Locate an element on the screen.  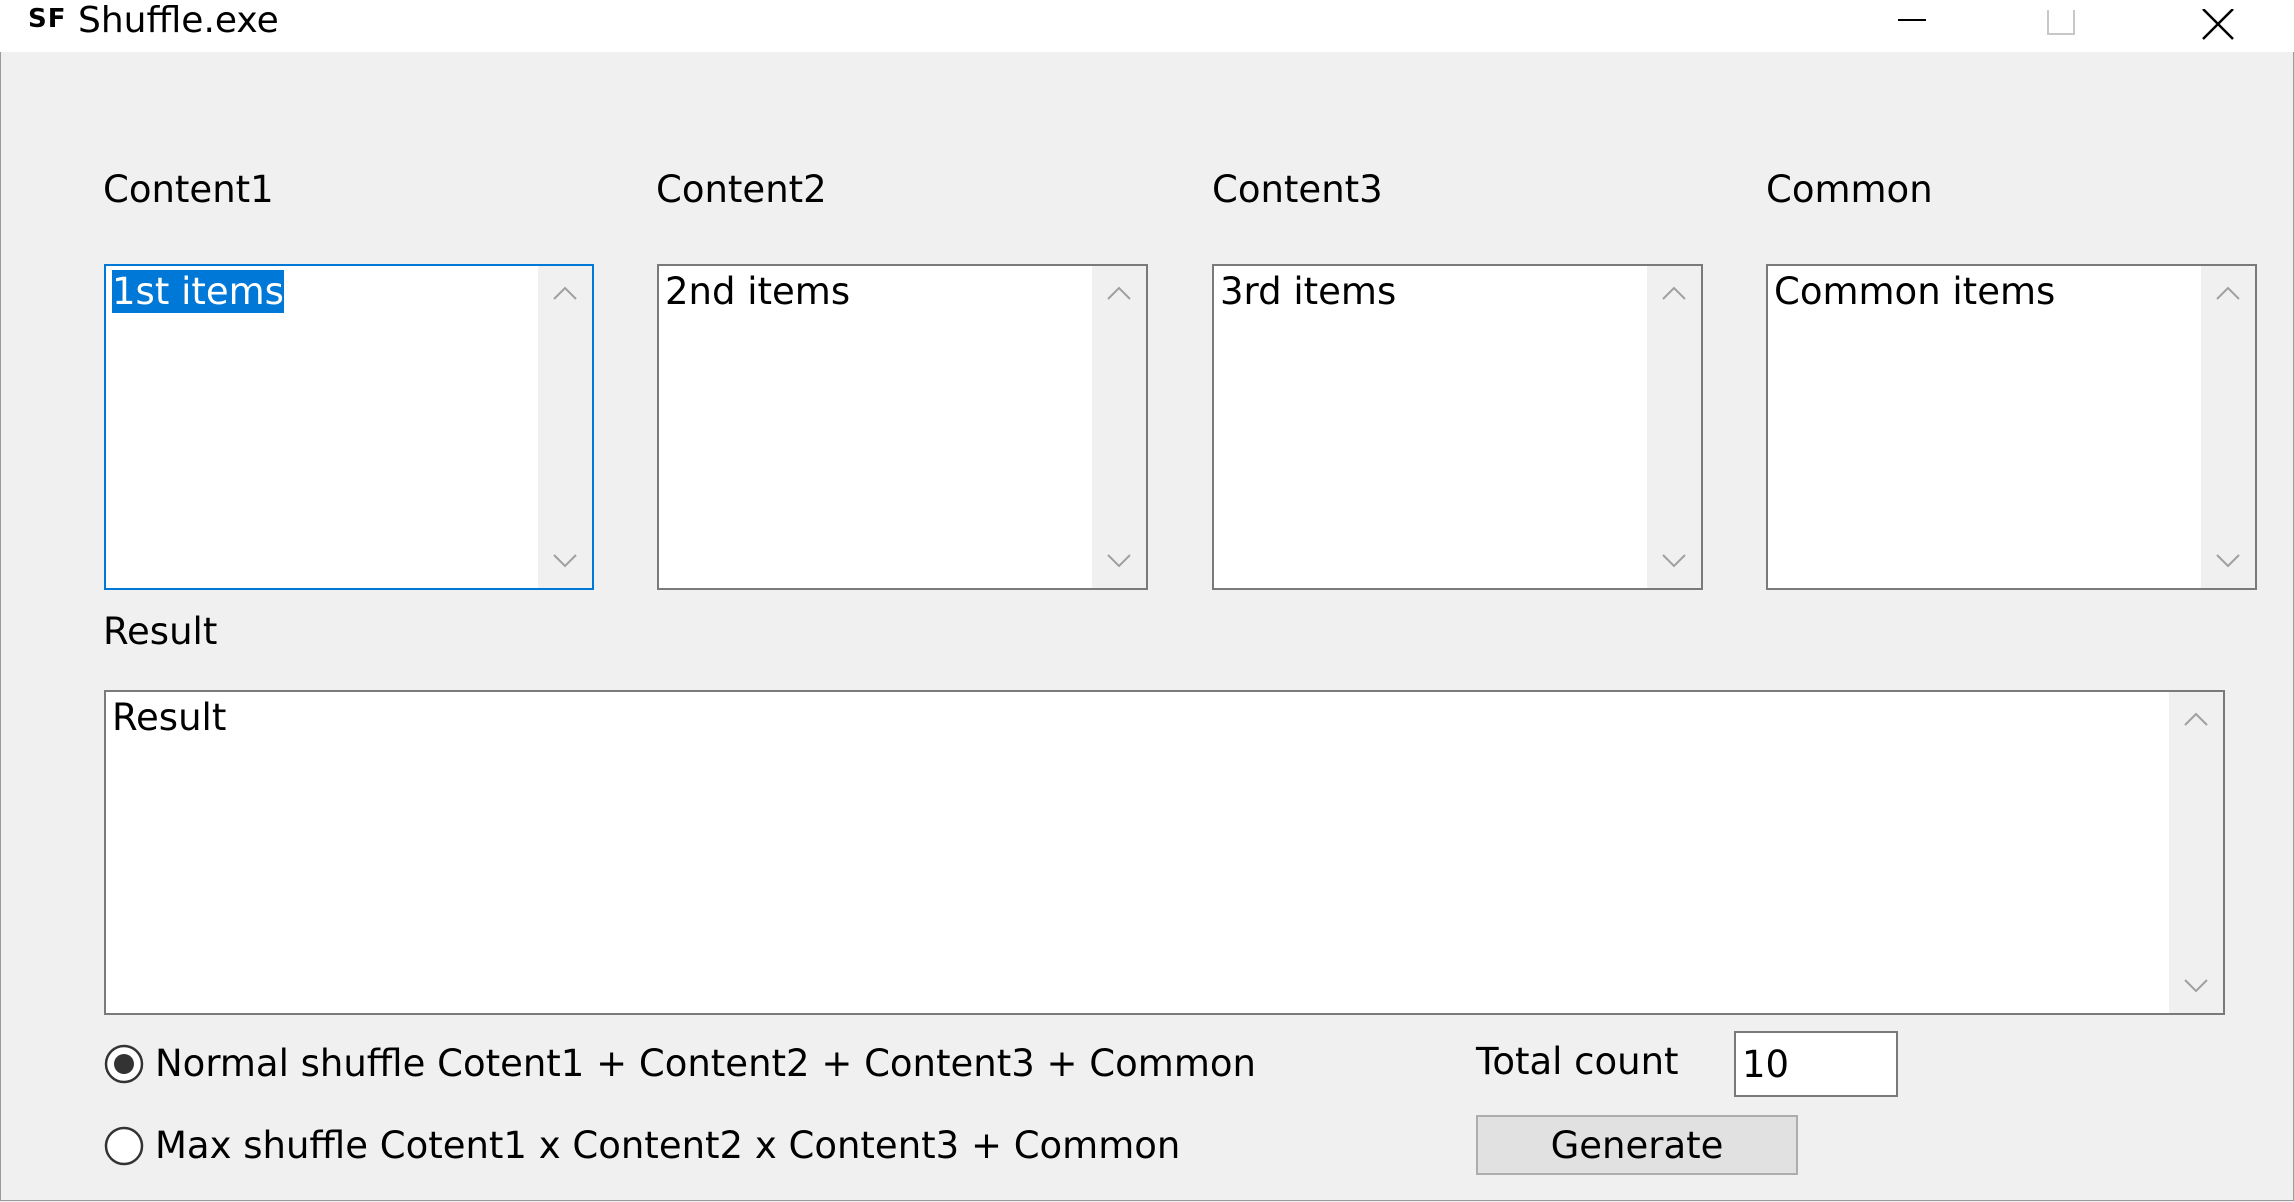
content1-label: Content1 is located at coordinates (188, 189).